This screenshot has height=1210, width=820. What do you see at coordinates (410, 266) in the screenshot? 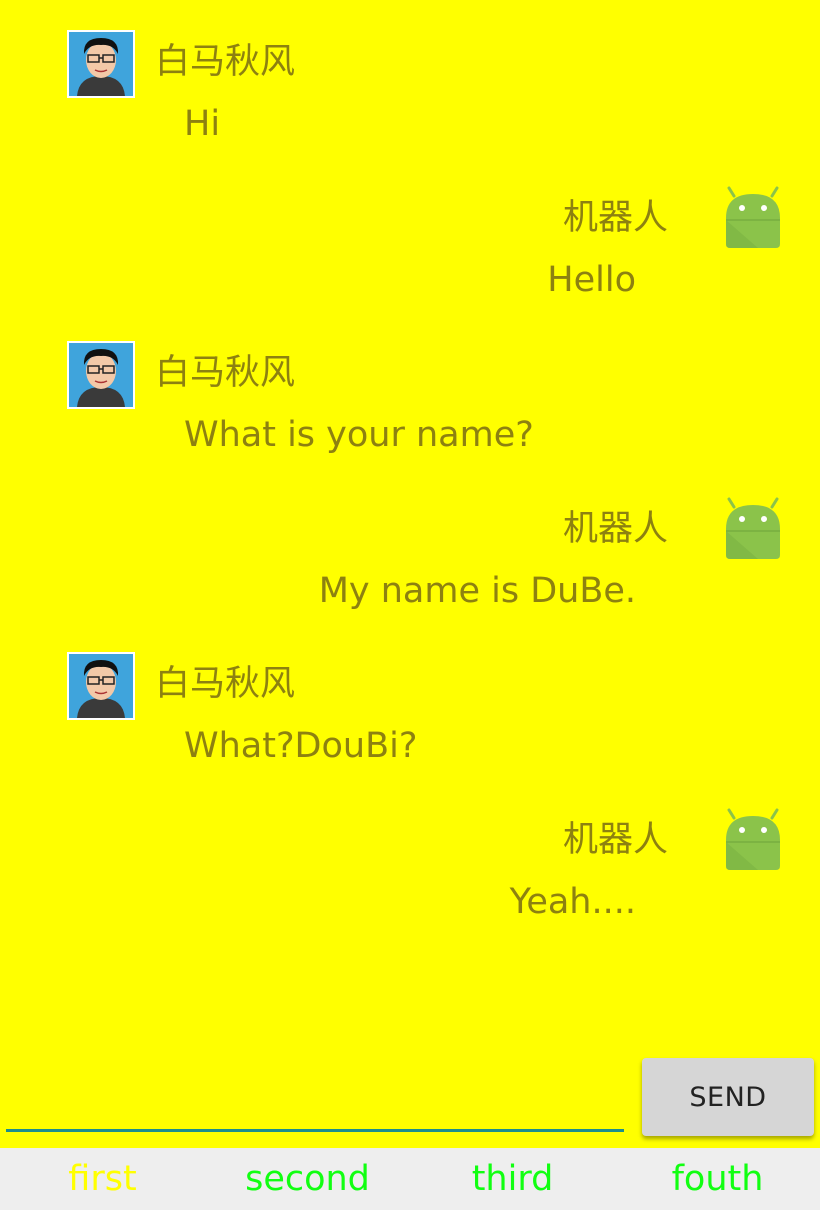
I see `chat-message-bot: 机器人 Hello` at bounding box center [410, 266].